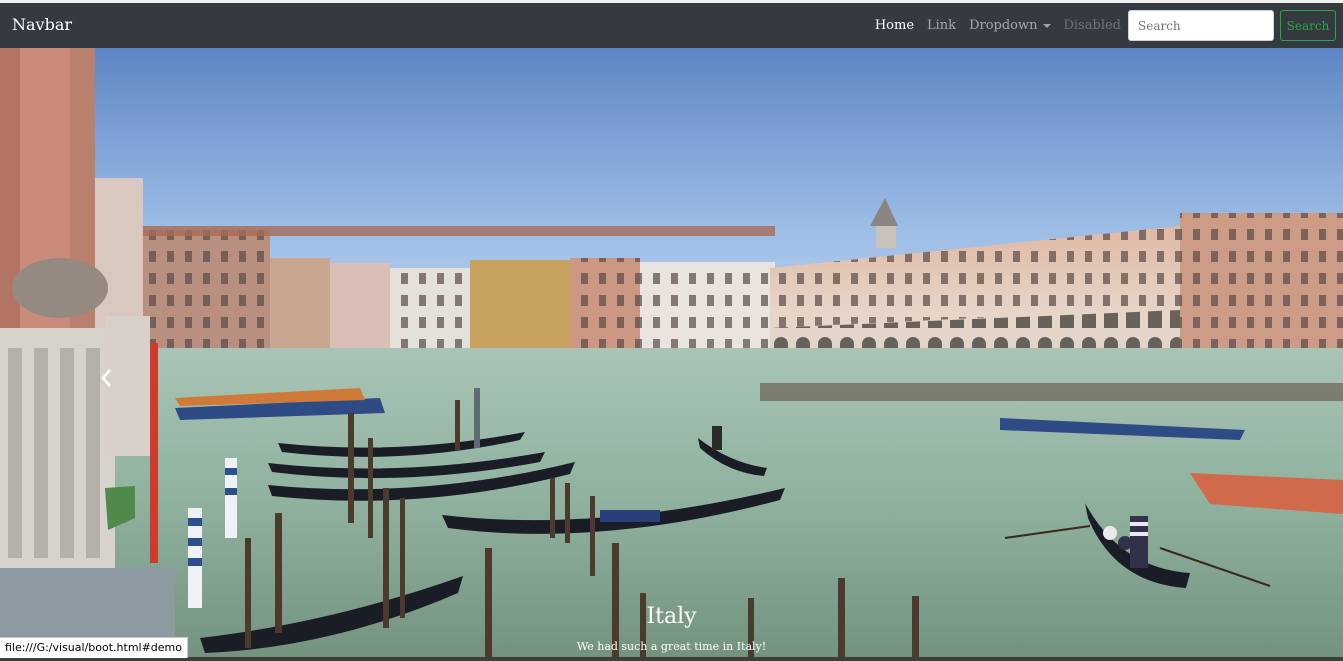 The width and height of the screenshot is (1343, 661). What do you see at coordinates (1201, 25) in the screenshot?
I see `search-input` at bounding box center [1201, 25].